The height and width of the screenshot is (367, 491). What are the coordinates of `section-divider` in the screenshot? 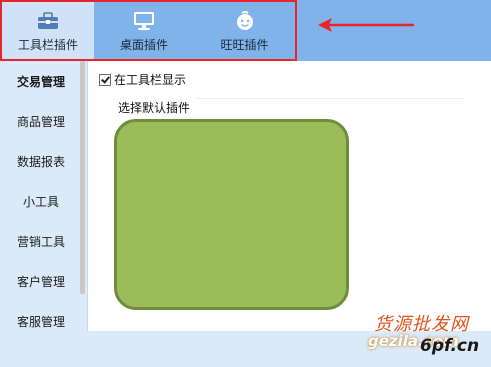 It's located at (330, 98).